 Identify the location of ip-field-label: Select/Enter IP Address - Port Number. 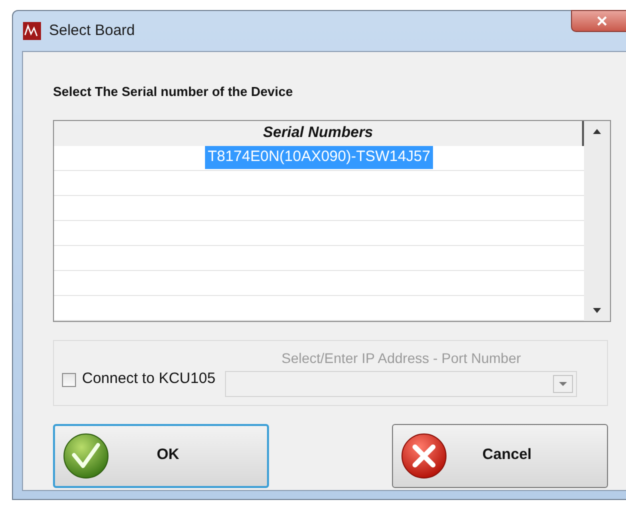
(401, 358).